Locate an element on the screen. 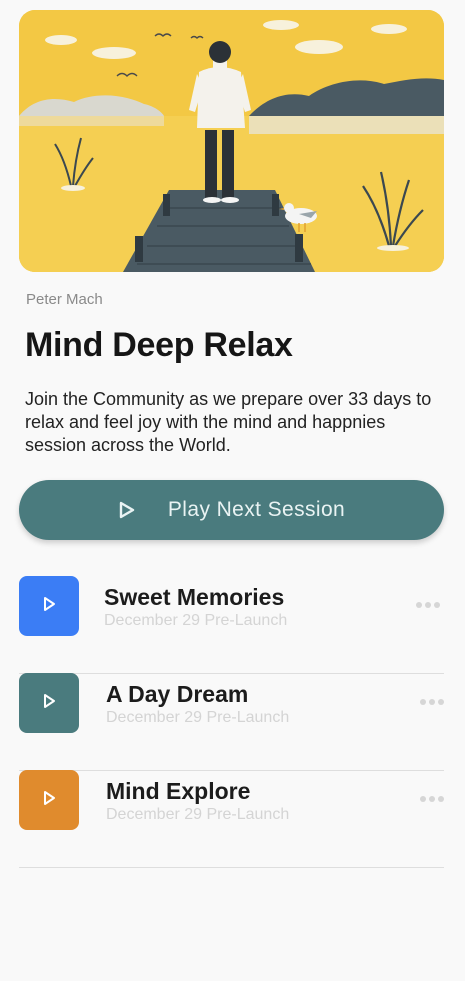  play-next-session-button: Play Next Session is located at coordinates (231, 510).